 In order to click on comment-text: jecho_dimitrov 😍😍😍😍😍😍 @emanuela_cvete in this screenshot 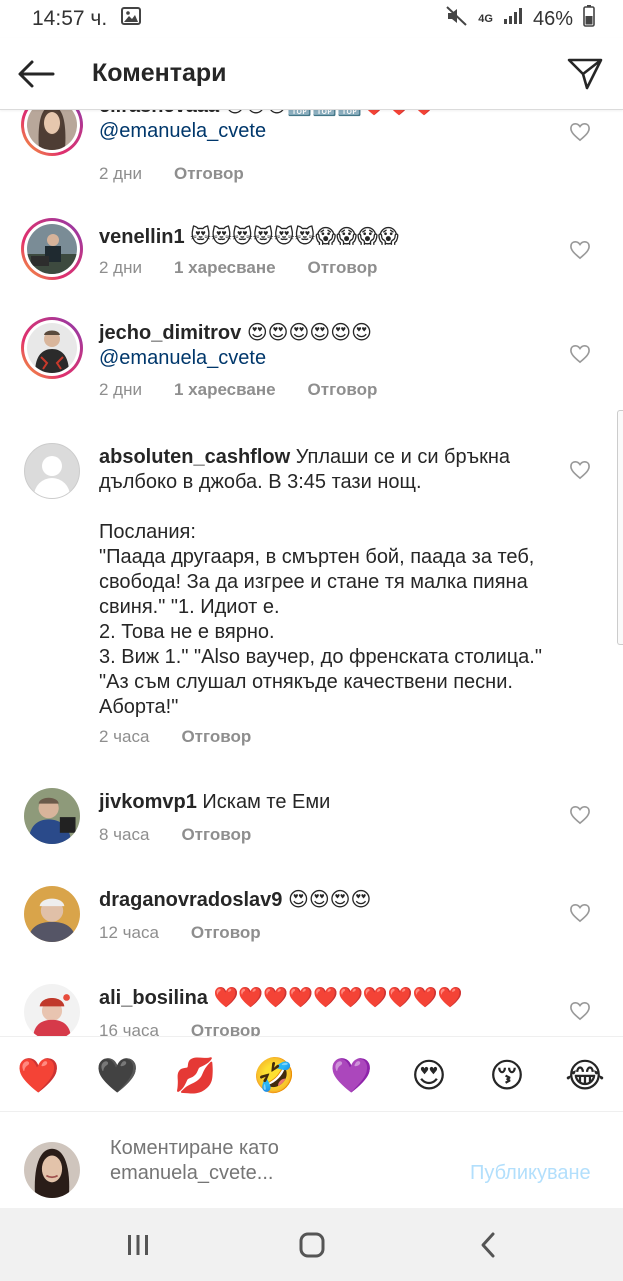, I will do `click(319, 346)`.